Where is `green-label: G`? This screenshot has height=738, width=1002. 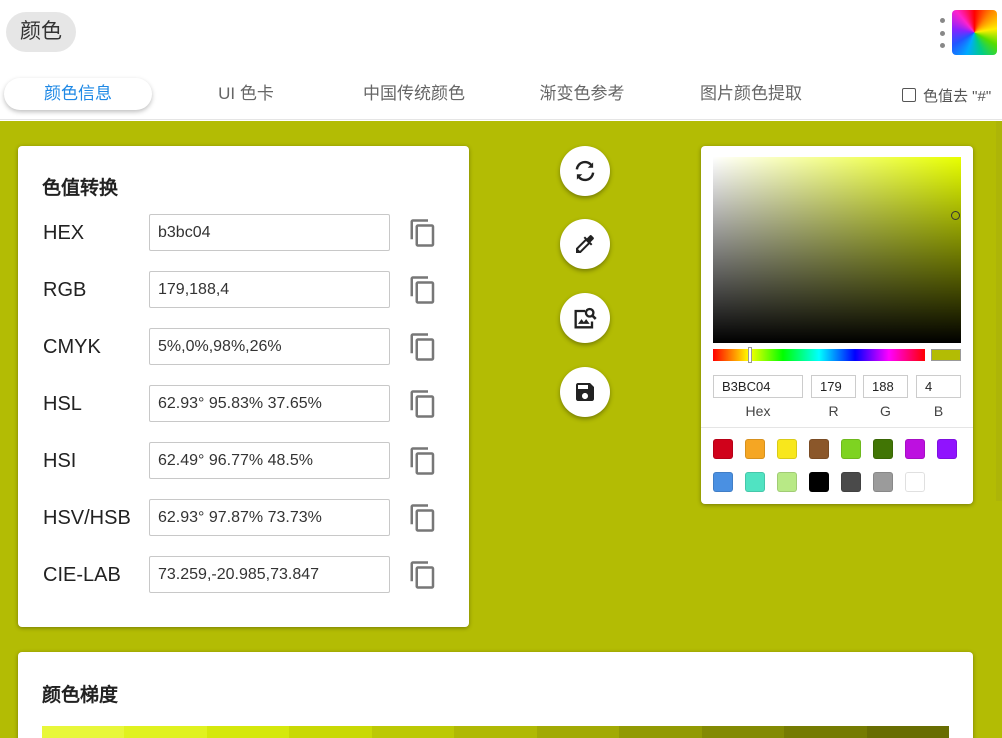 green-label: G is located at coordinates (885, 411).